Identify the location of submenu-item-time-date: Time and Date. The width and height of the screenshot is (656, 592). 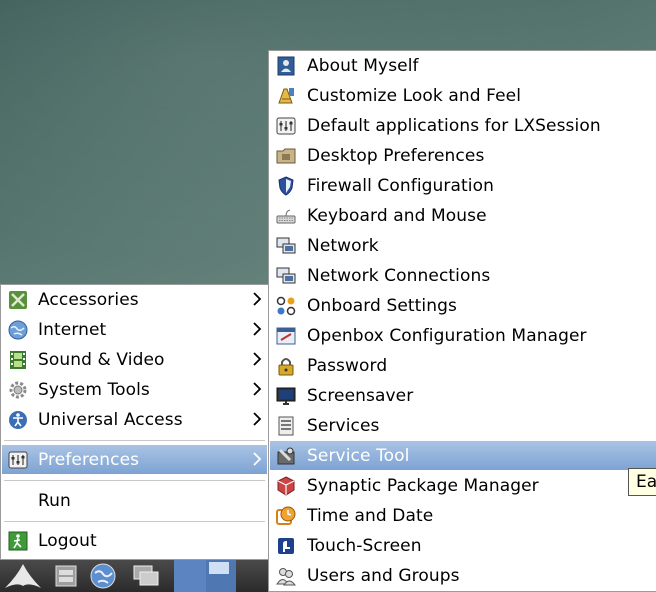
(463, 515).